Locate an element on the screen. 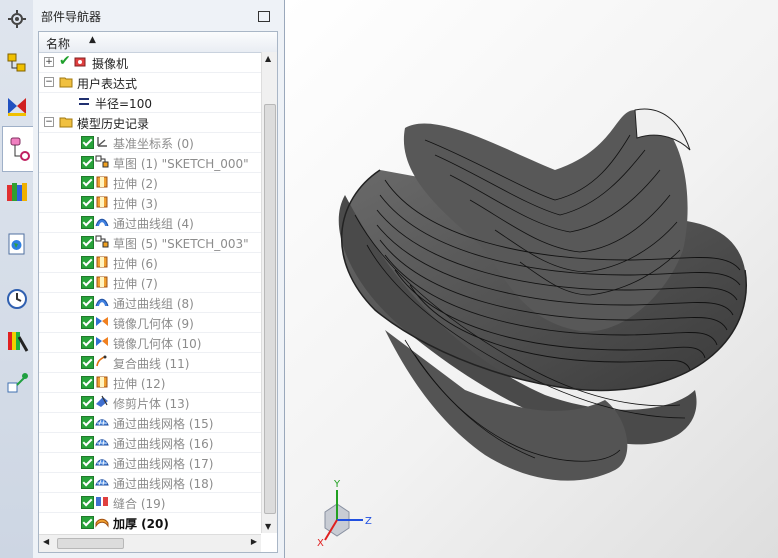 This screenshot has width=778, height=558. through-curves-icon is located at coordinates (102, 221).